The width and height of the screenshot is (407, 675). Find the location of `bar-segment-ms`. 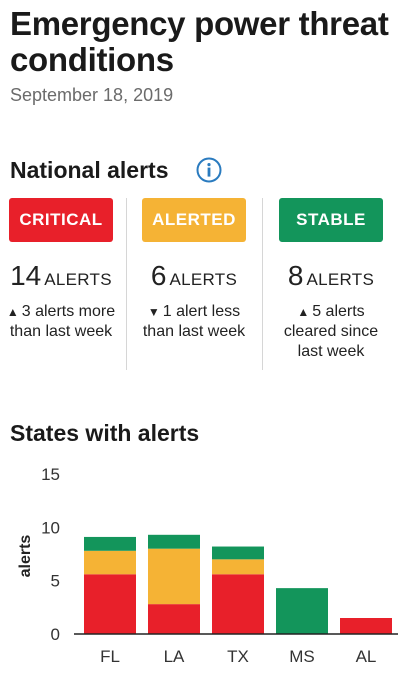

bar-segment-ms is located at coordinates (302, 611).